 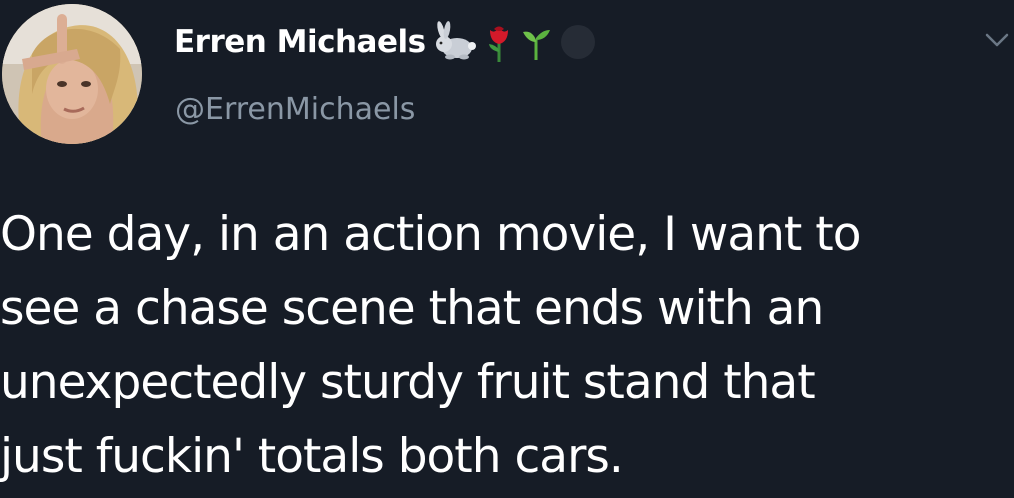 I want to click on author-handle: @ErrenMichaels, so click(x=295, y=109).